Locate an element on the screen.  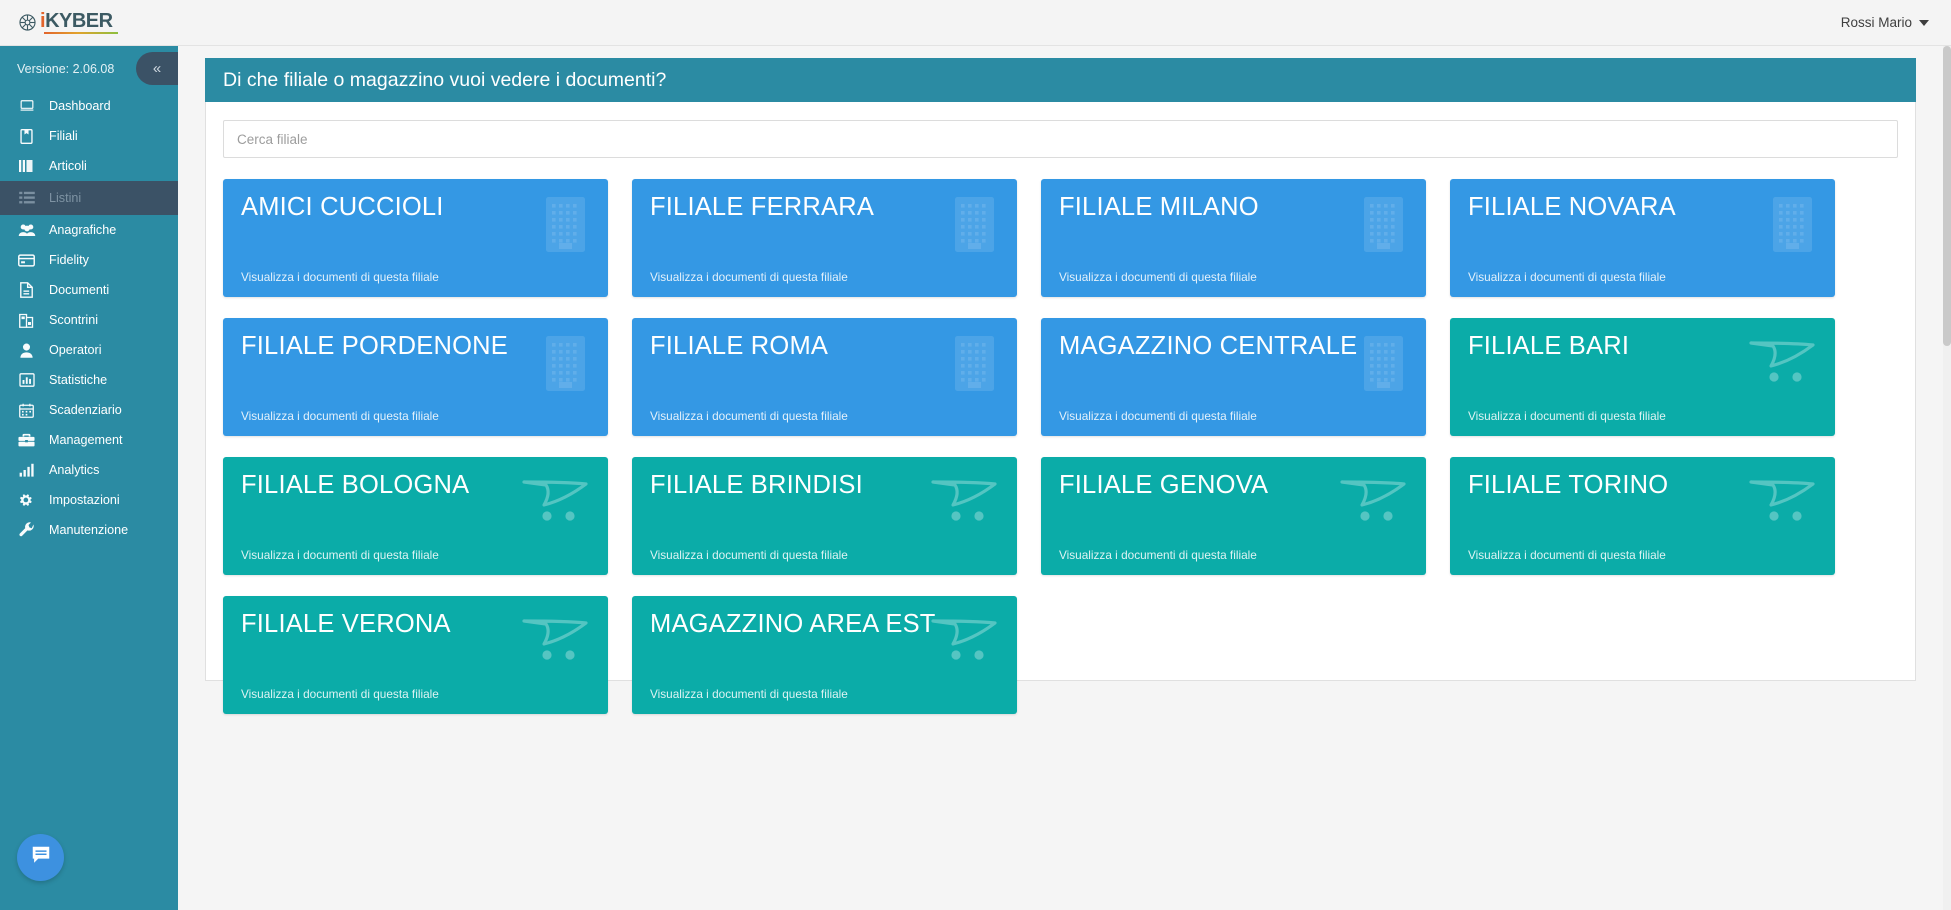
user-icon is located at coordinates (26, 350).